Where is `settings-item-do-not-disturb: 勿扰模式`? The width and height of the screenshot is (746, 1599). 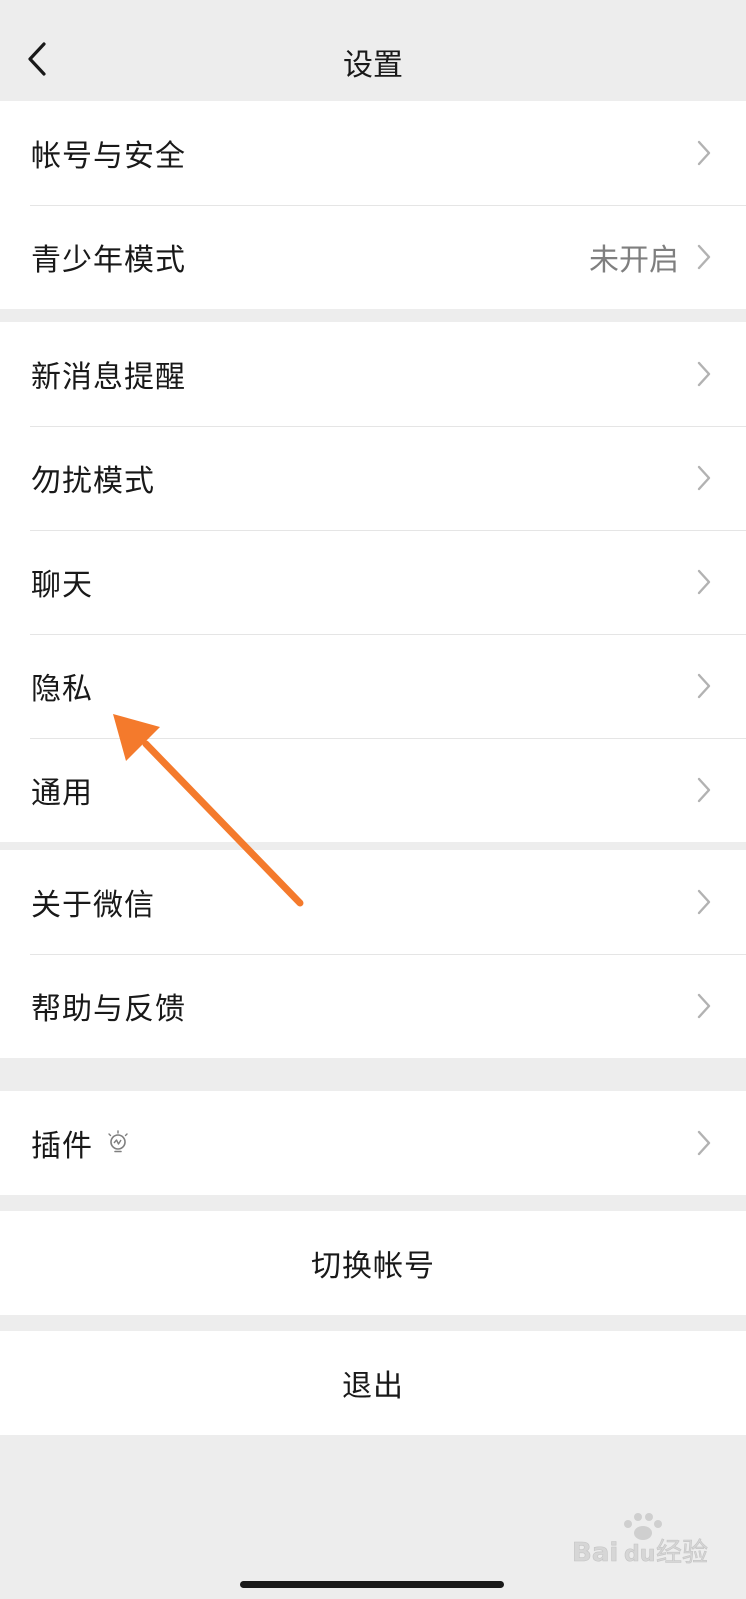 settings-item-do-not-disturb: 勿扰模式 is located at coordinates (373, 478).